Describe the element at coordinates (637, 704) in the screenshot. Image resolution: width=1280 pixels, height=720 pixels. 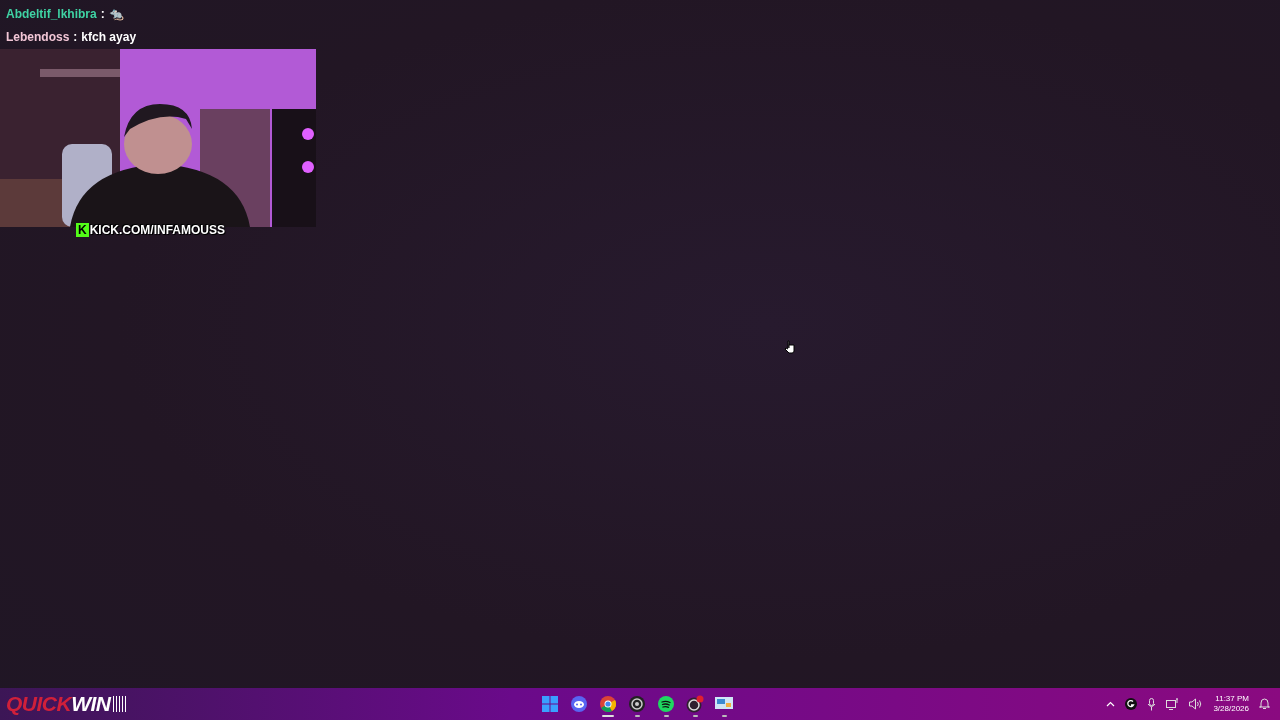
I see `disc-icon` at that location.